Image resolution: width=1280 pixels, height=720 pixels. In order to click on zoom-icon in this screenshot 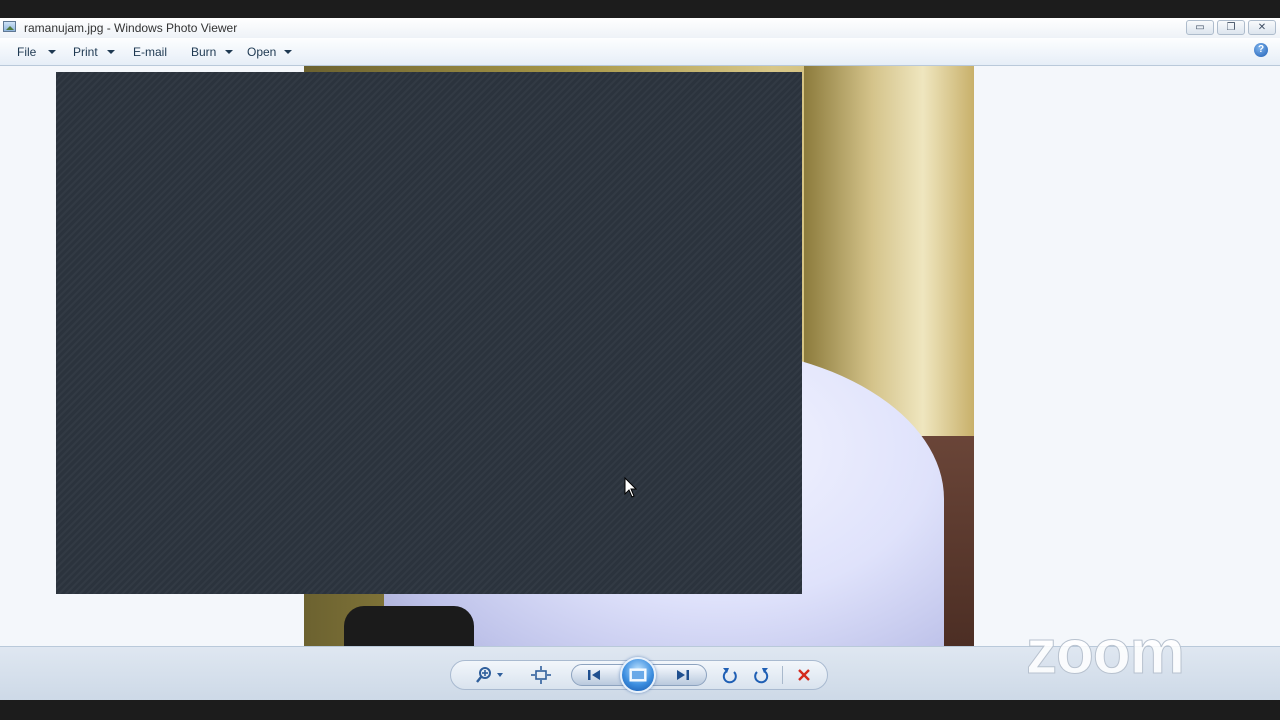, I will do `click(489, 675)`.